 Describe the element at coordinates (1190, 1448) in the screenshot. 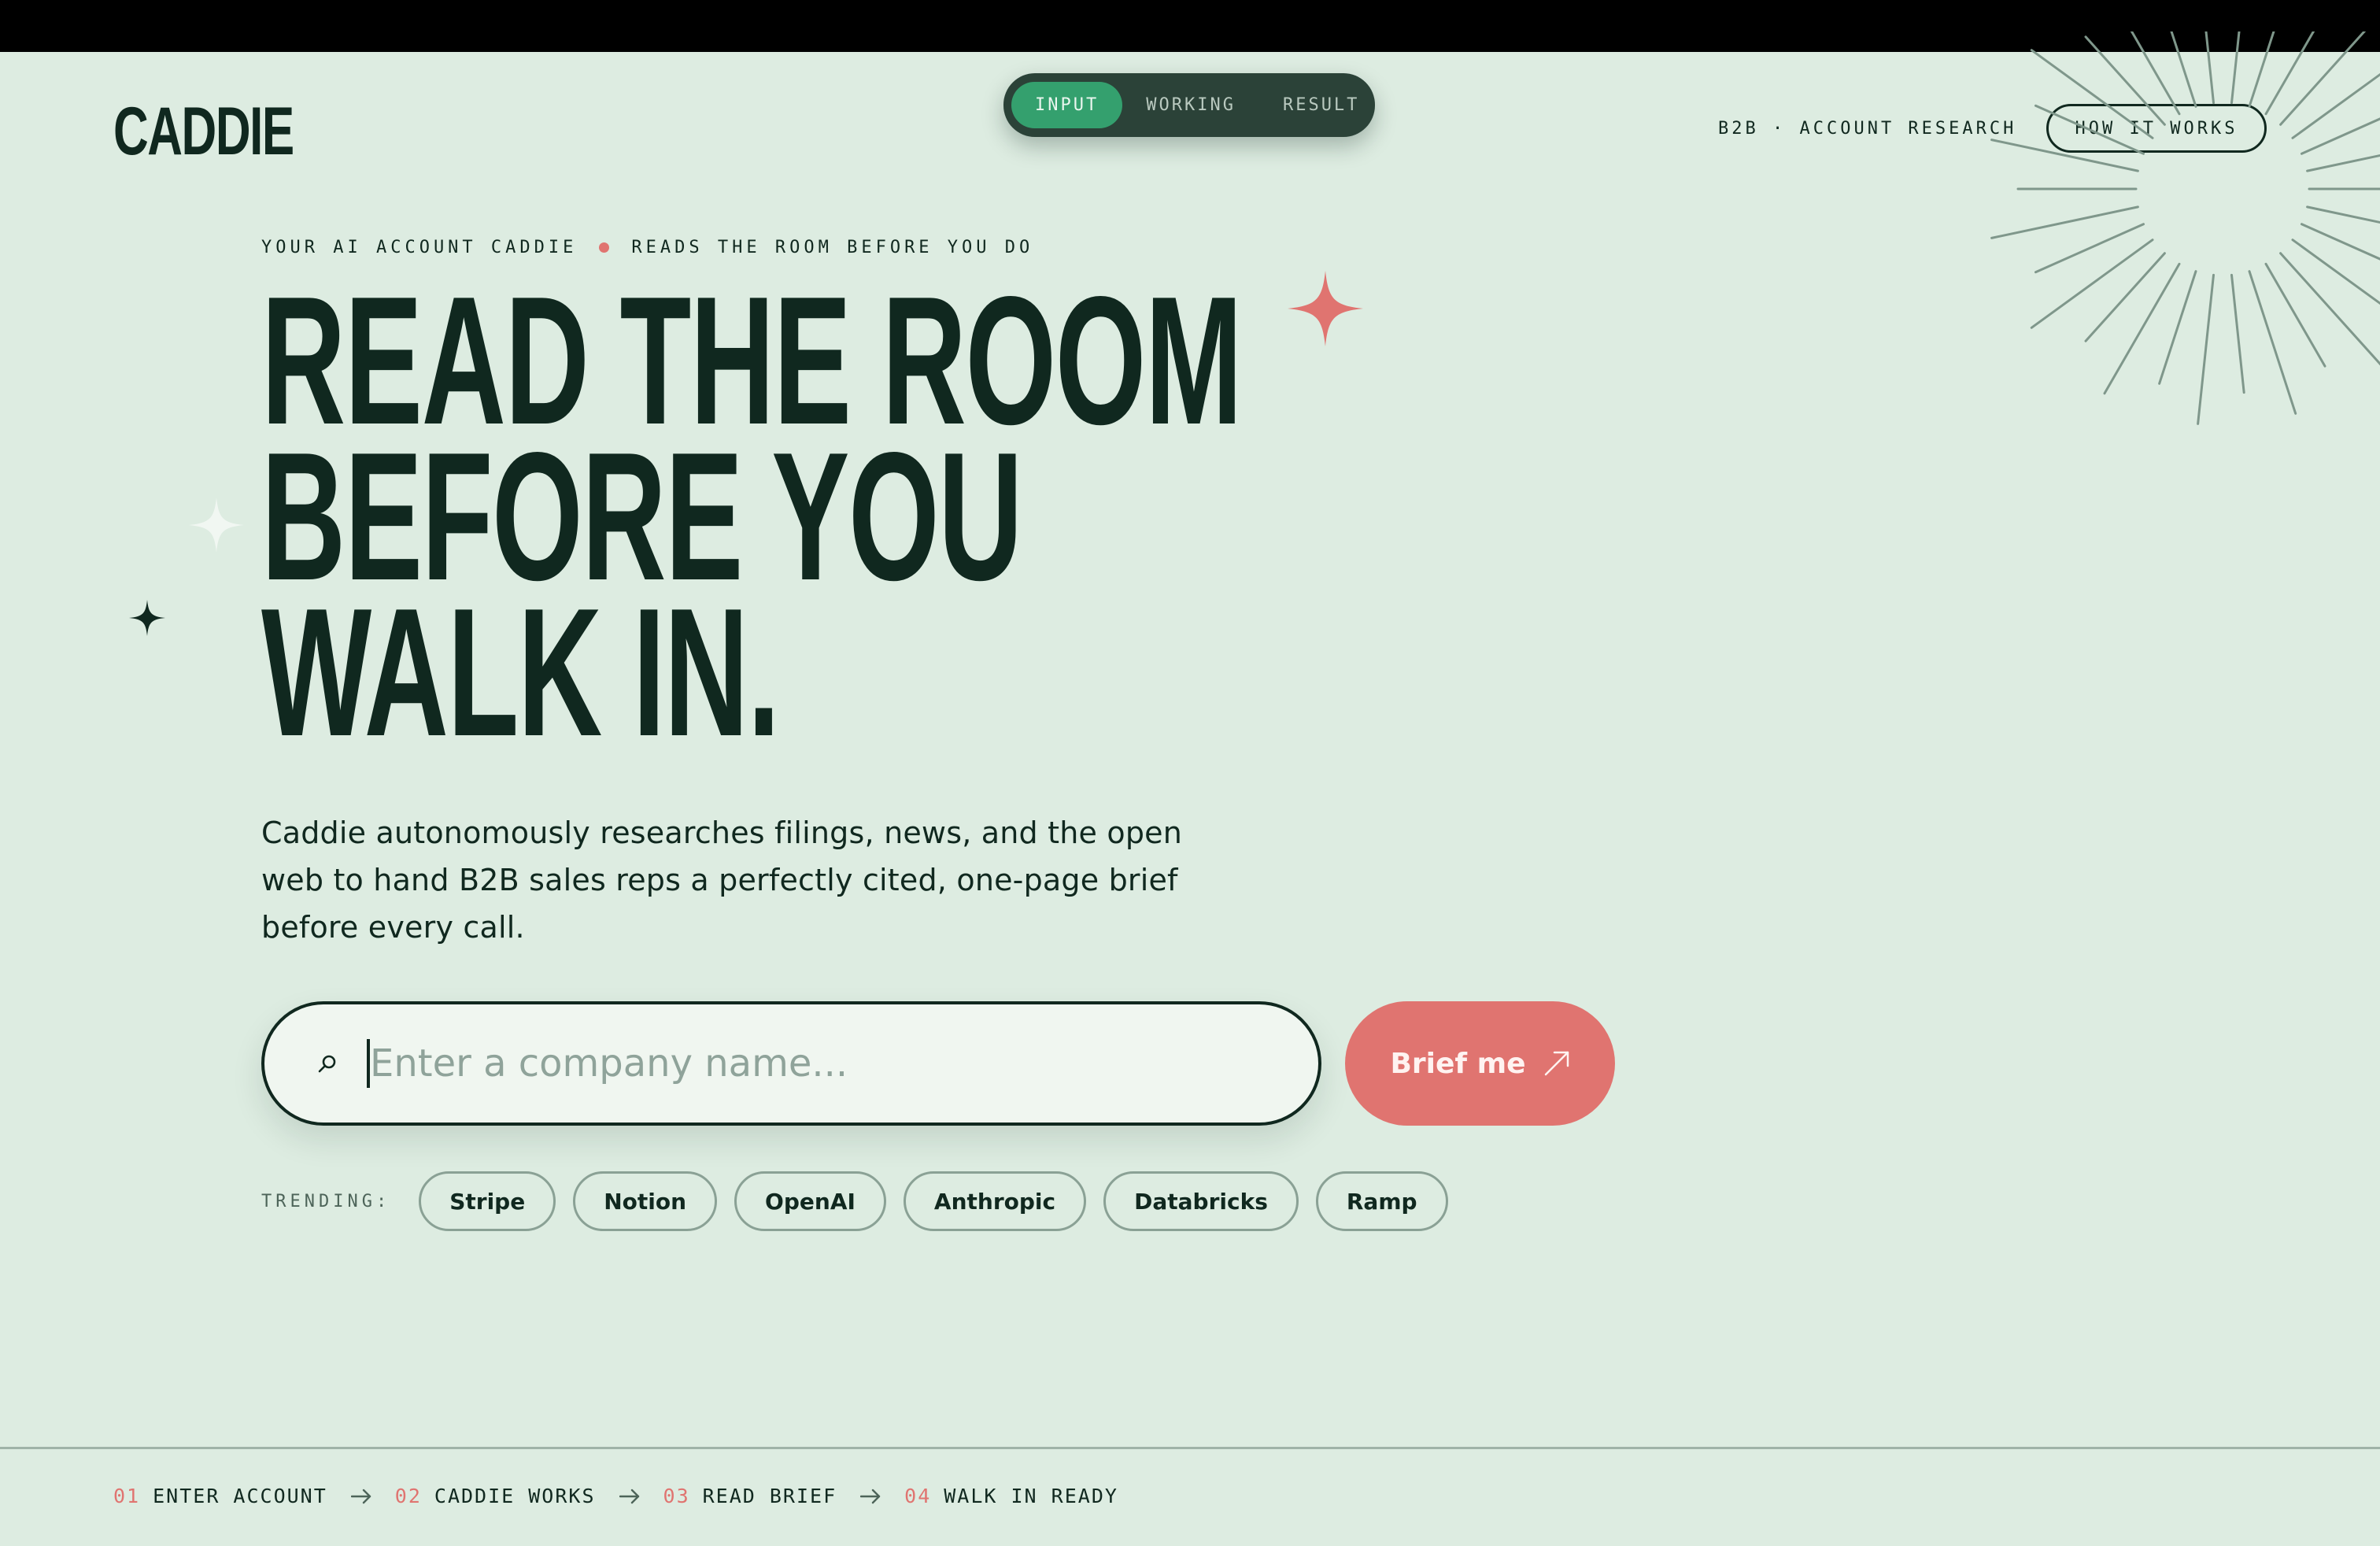

I see `footer-divider` at that location.